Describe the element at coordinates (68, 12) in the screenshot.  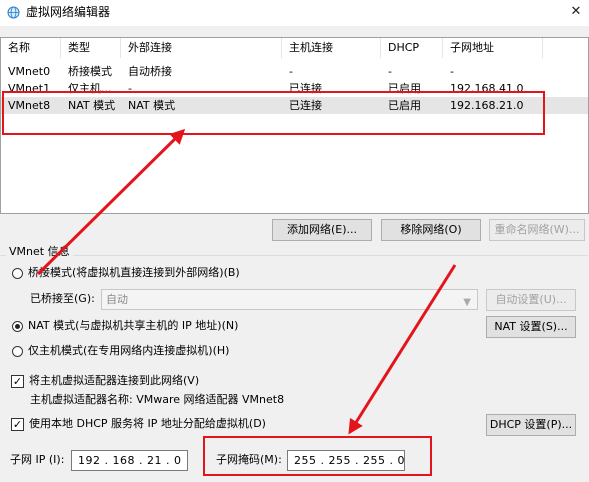
I see `window-title: 虚拟网络编辑器` at that location.